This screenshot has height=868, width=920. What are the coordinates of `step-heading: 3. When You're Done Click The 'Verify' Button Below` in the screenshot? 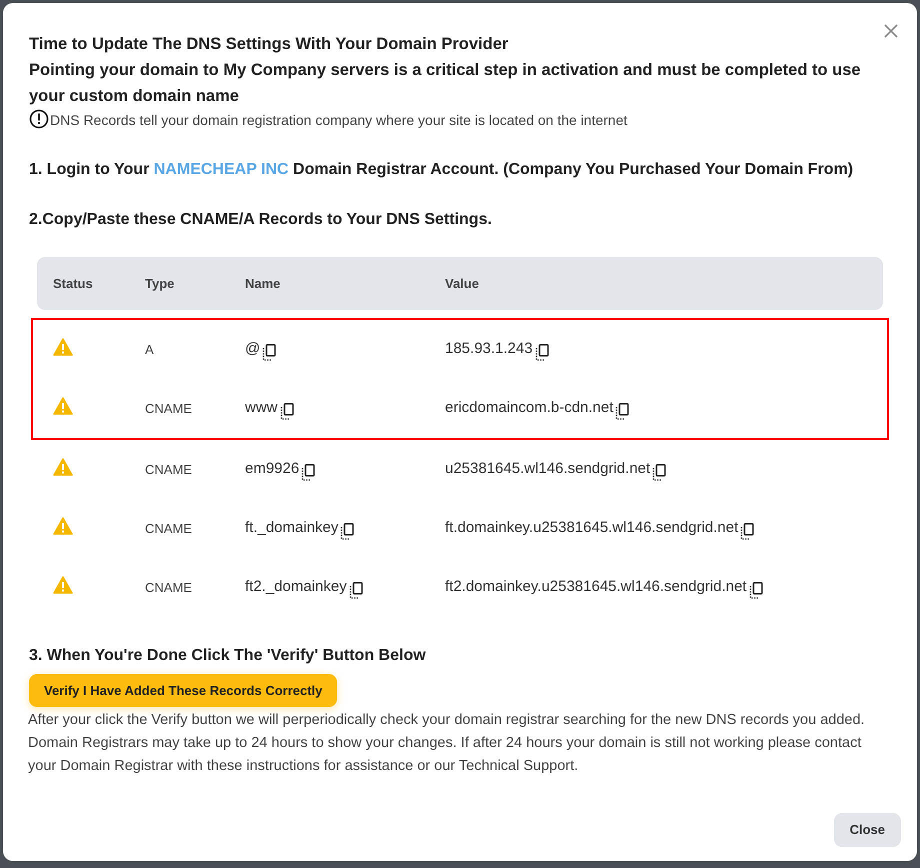 It's located at (228, 656).